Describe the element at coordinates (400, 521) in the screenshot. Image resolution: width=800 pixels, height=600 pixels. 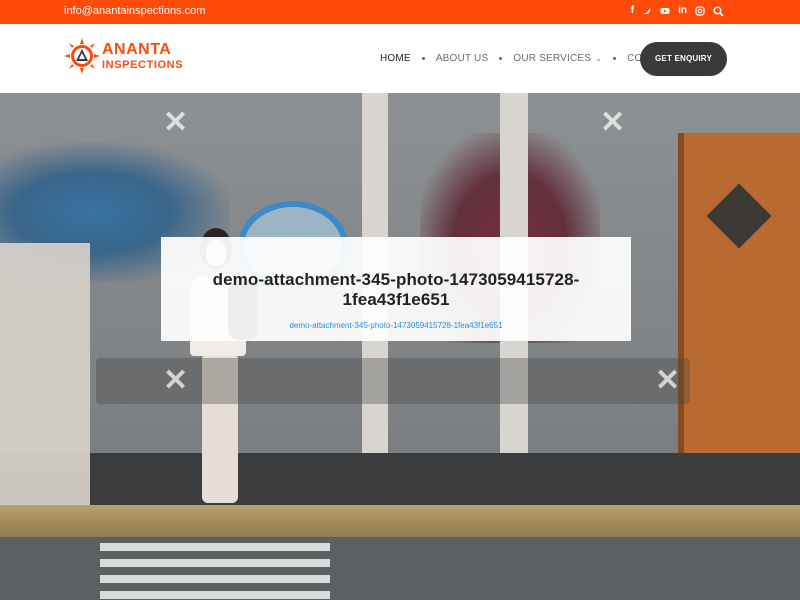
I see `hero-curb` at that location.